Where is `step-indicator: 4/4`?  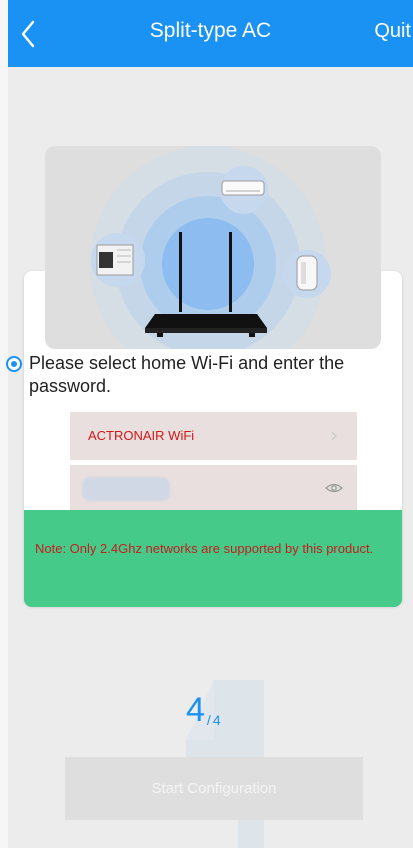
step-indicator: 4/4 is located at coordinates (203, 710).